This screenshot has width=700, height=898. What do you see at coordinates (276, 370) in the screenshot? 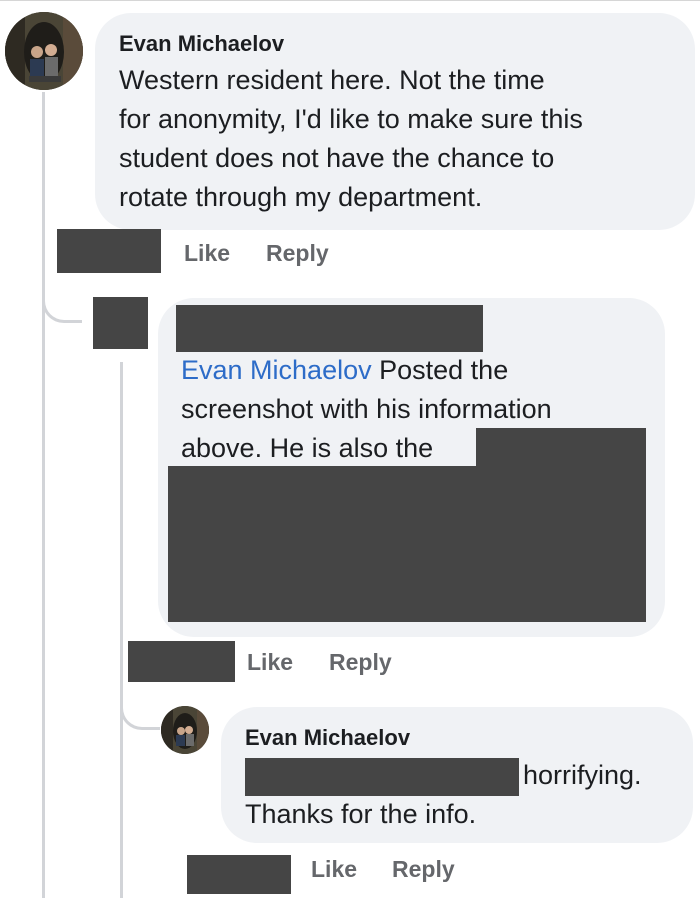
I see `mention-link: Evan Michaelov` at bounding box center [276, 370].